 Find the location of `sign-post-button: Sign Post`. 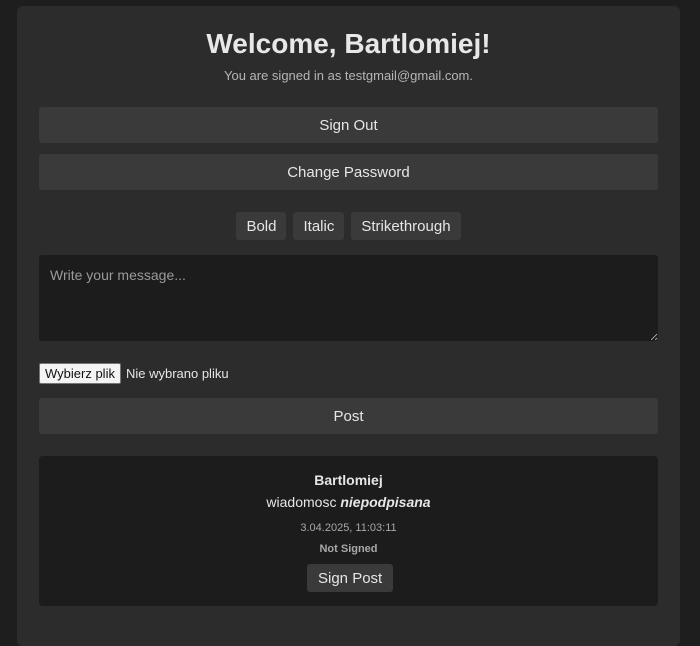

sign-post-button: Sign Post is located at coordinates (350, 578).